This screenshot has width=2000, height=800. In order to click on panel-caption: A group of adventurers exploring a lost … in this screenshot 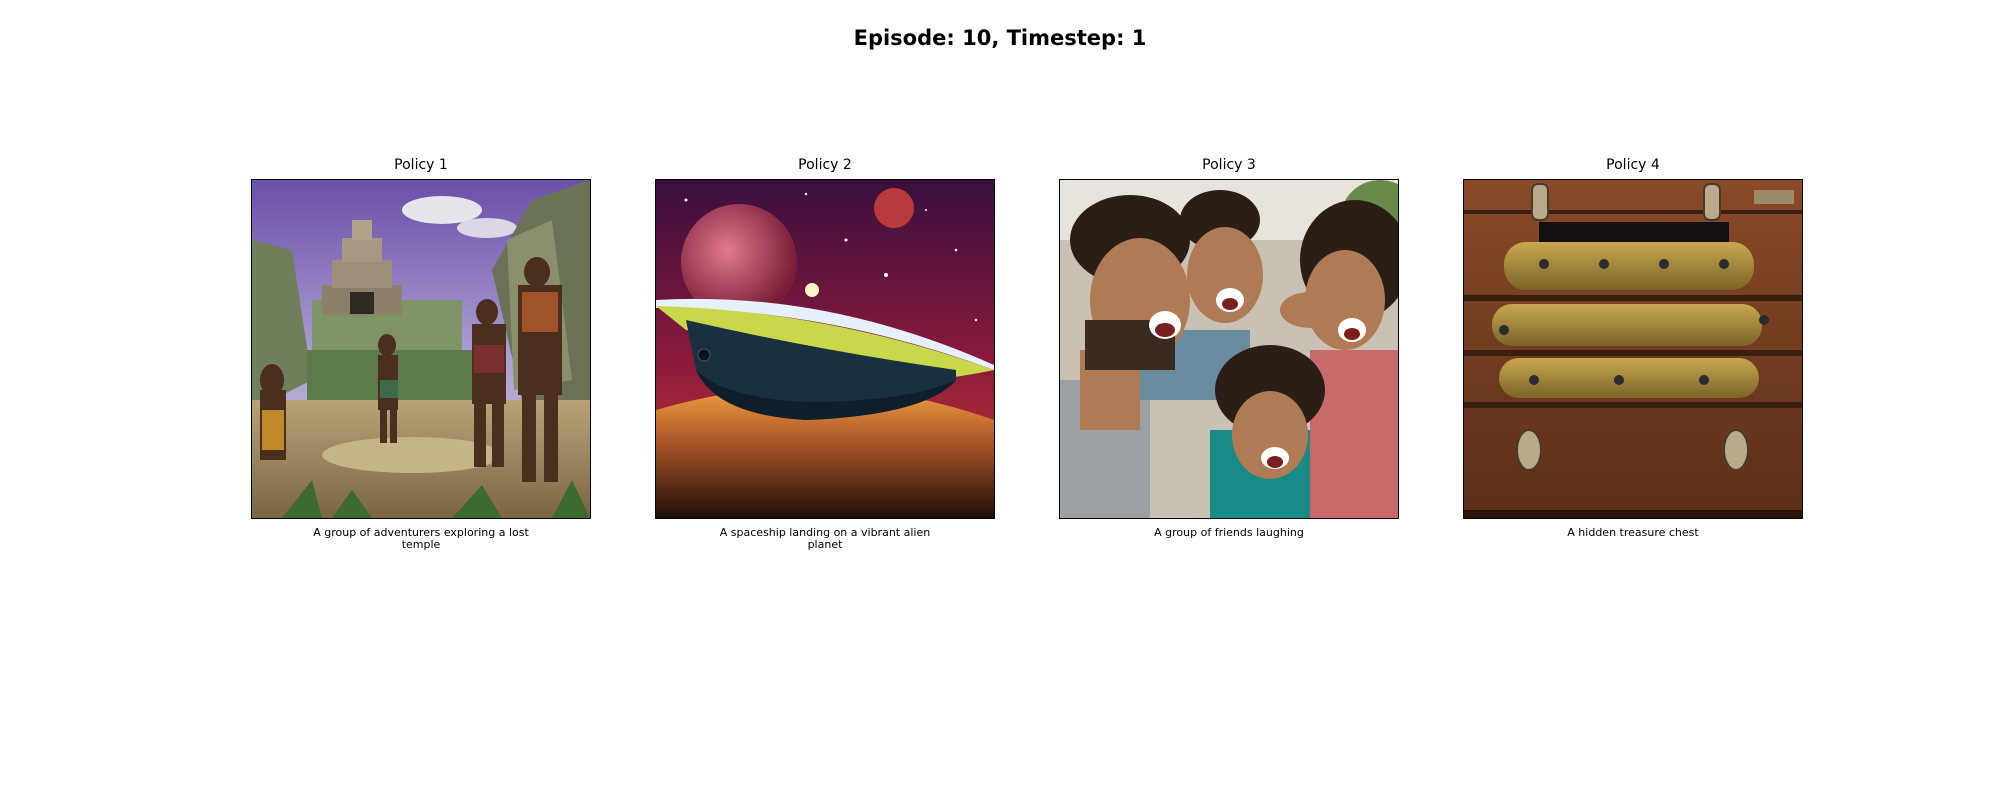, I will do `click(421, 538)`.